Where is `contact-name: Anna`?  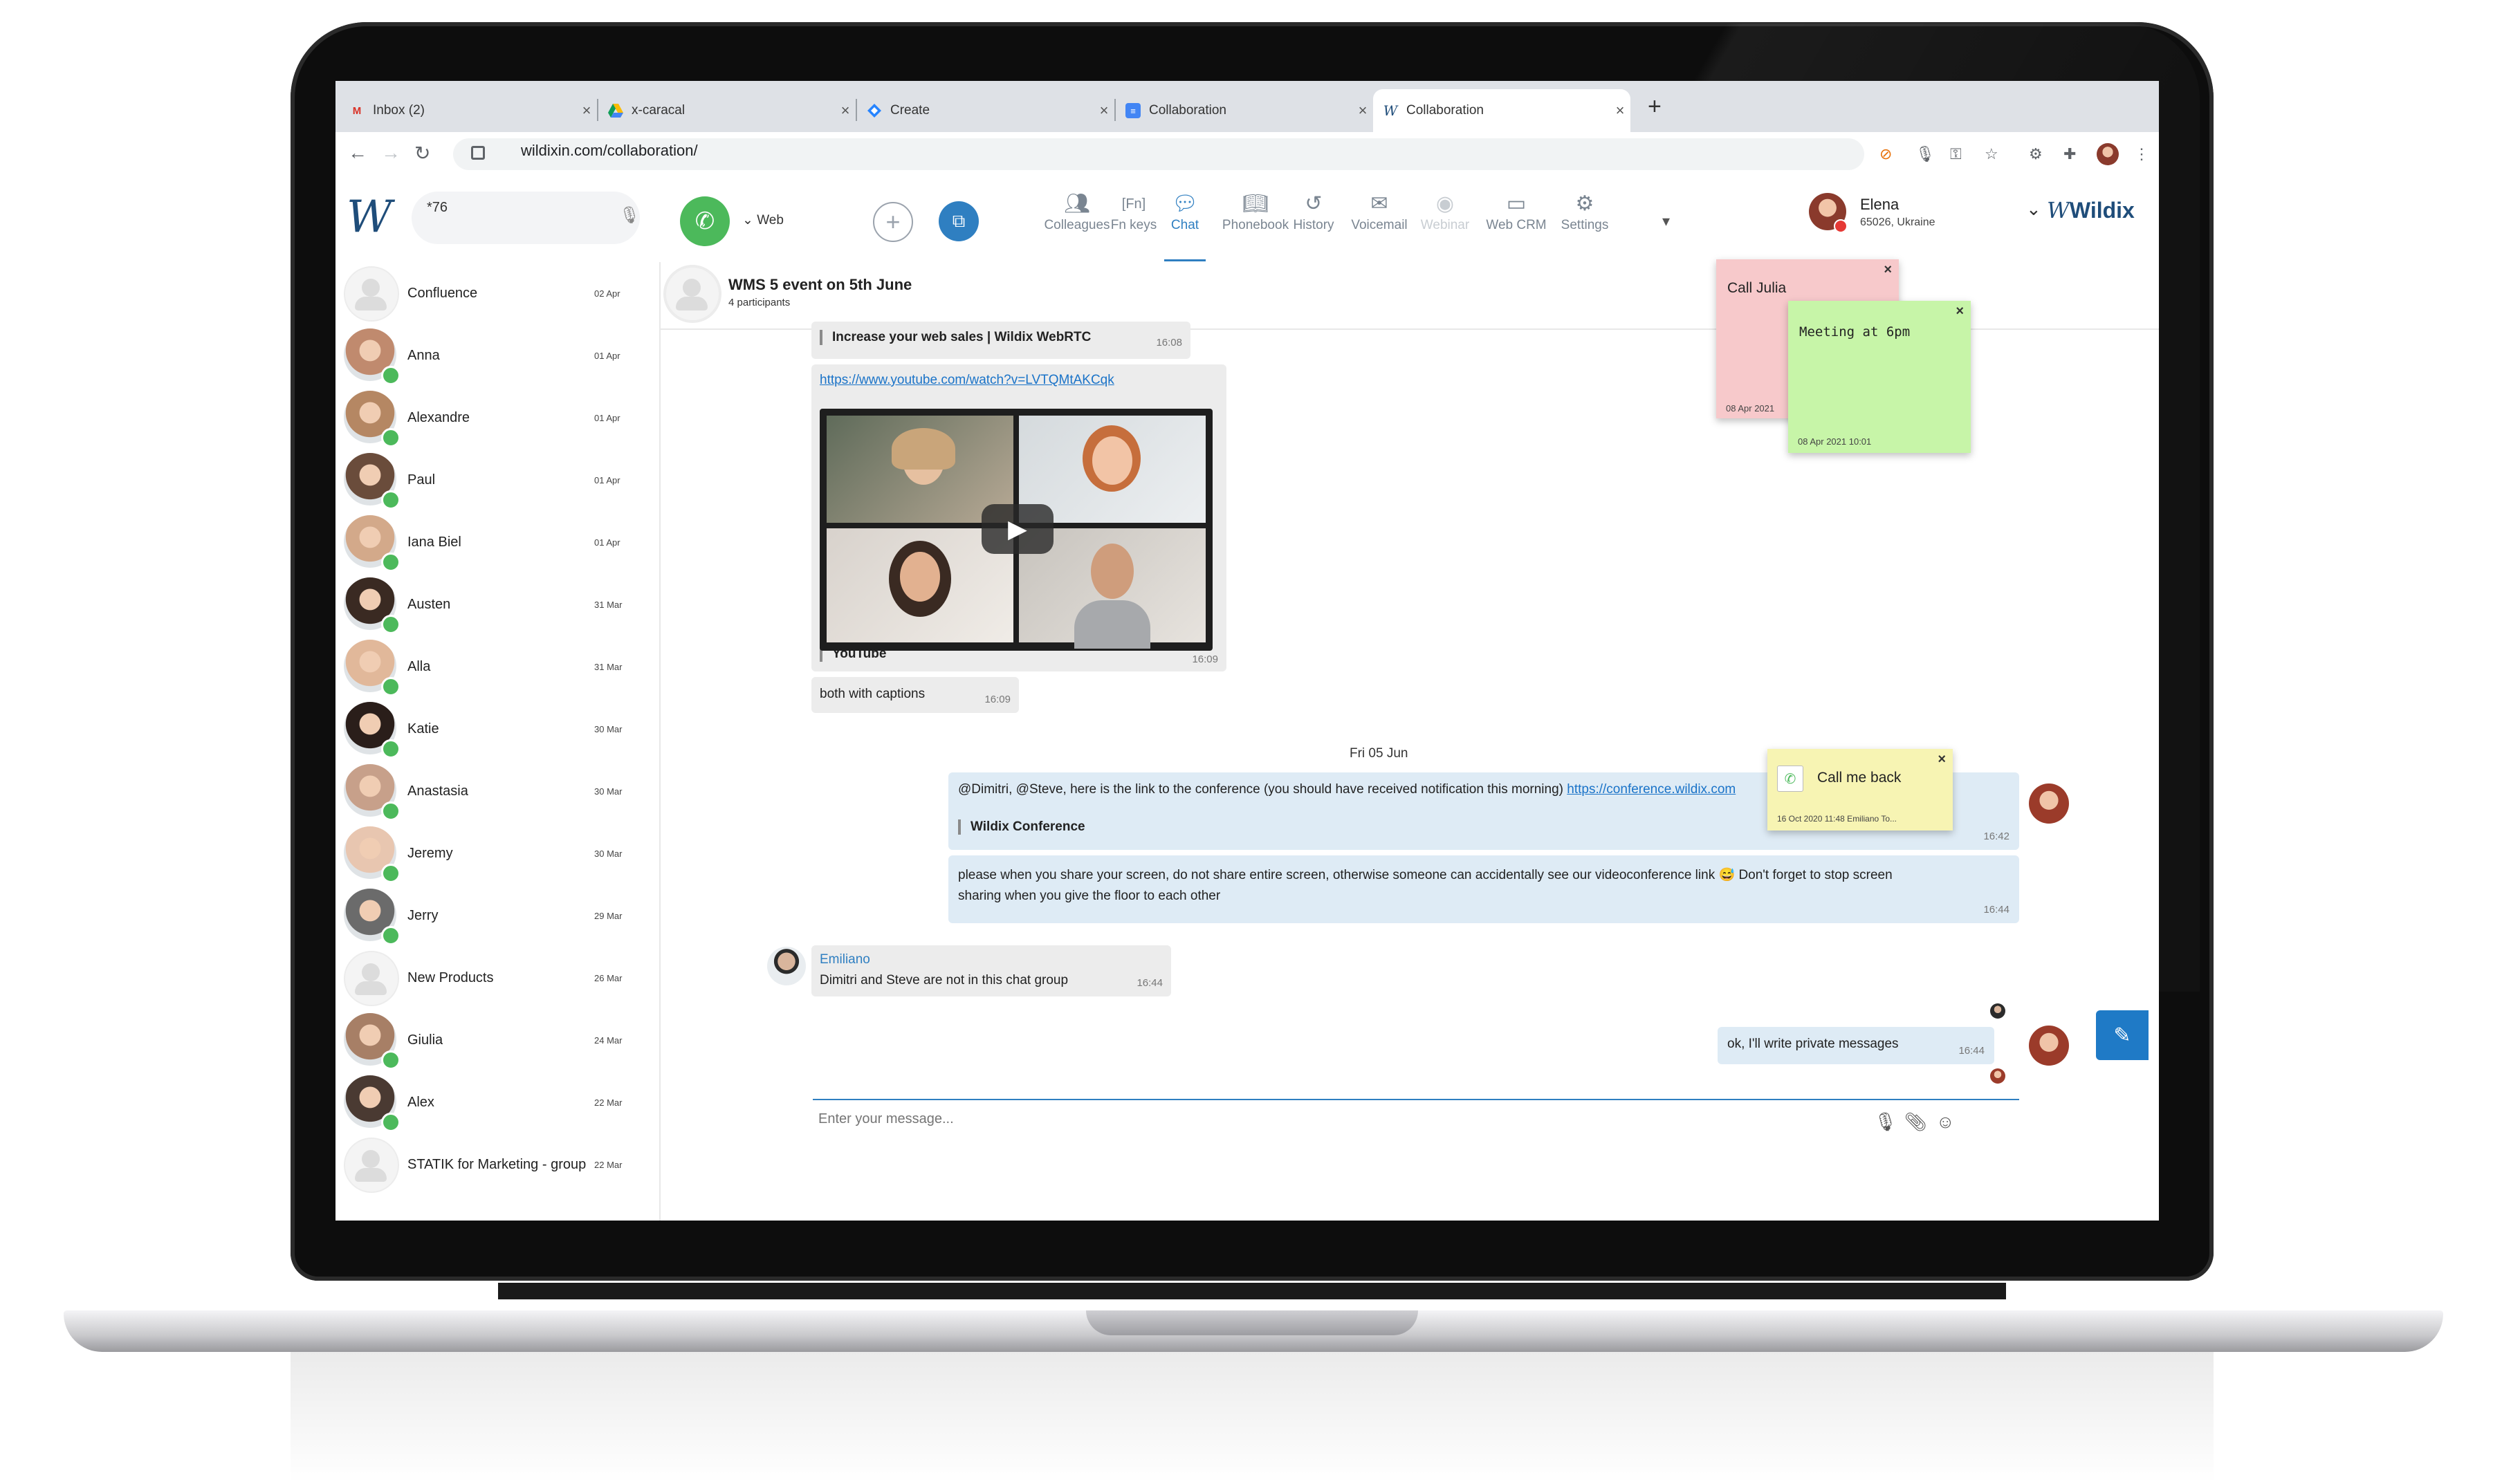
contact-name: Anna is located at coordinates (423, 355).